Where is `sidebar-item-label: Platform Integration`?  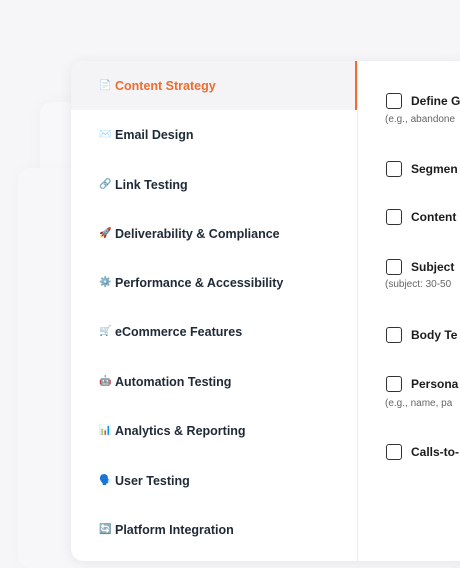
sidebar-item-label: Platform Integration is located at coordinates (174, 529).